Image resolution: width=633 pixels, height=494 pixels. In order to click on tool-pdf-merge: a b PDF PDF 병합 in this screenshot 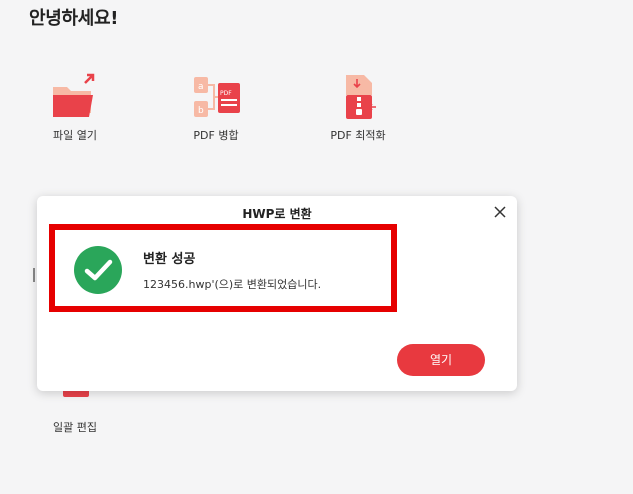, I will do `click(216, 108)`.